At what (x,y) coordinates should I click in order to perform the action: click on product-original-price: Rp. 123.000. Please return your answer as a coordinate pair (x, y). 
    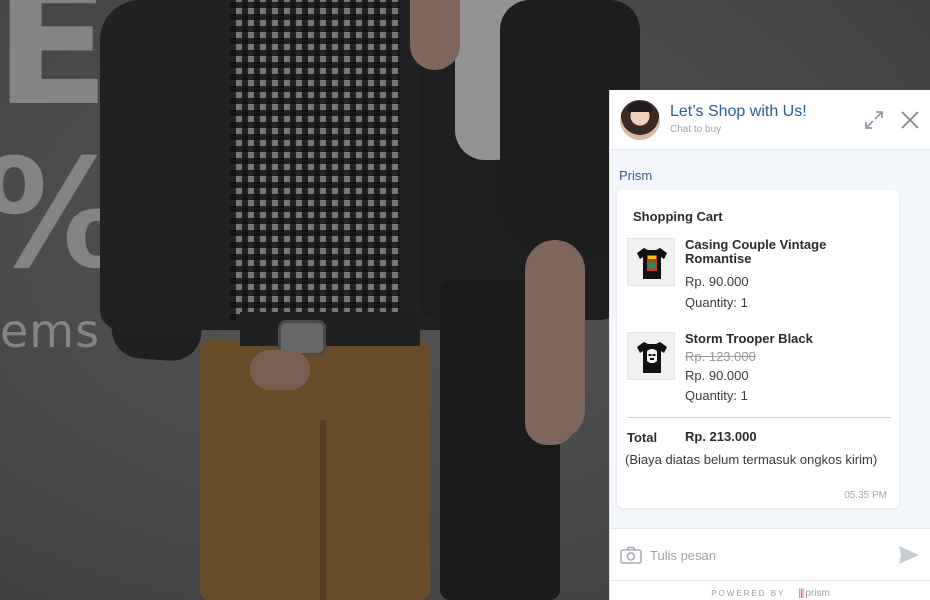
    Looking at the image, I should click on (720, 356).